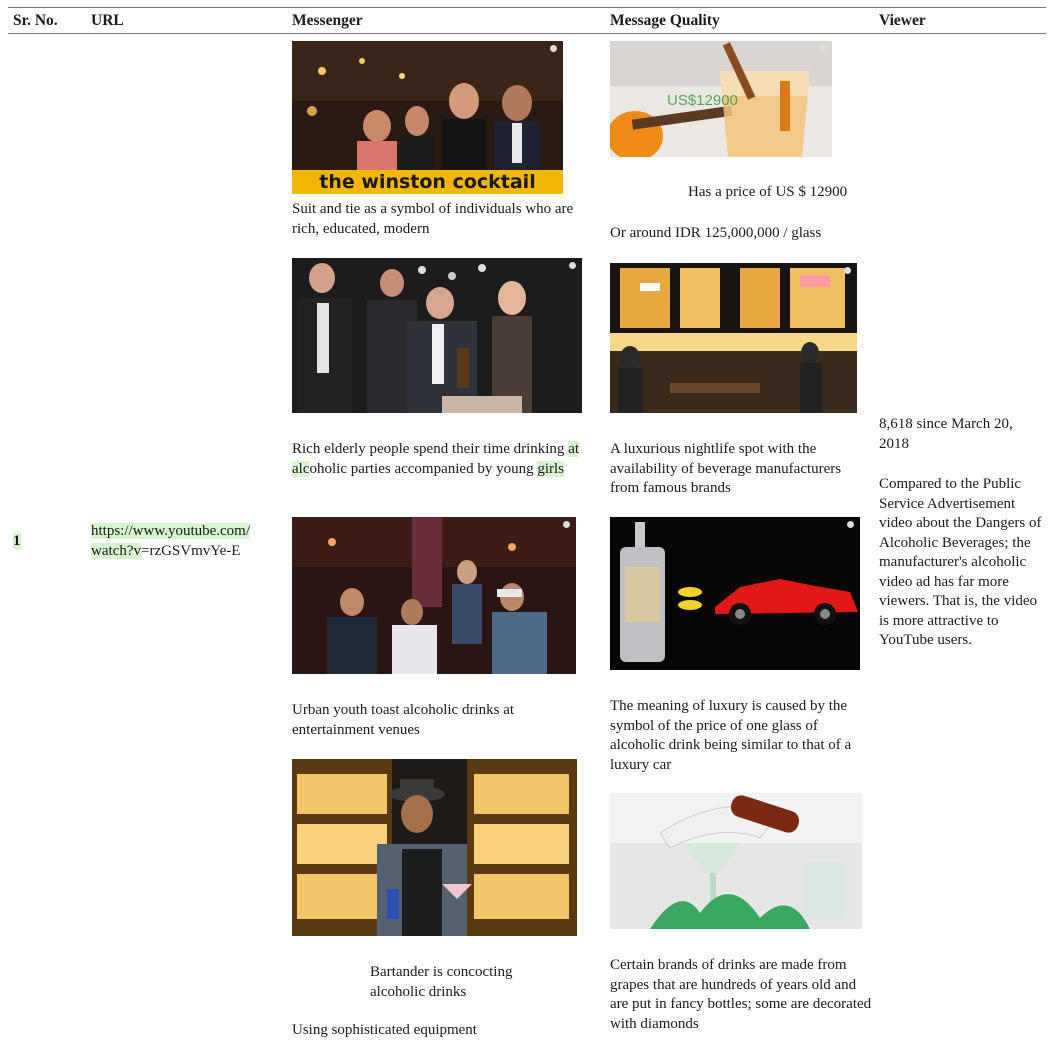 This screenshot has height=1043, width=1049. What do you see at coordinates (434, 595) in the screenshot?
I see `messenger-image-youth` at bounding box center [434, 595].